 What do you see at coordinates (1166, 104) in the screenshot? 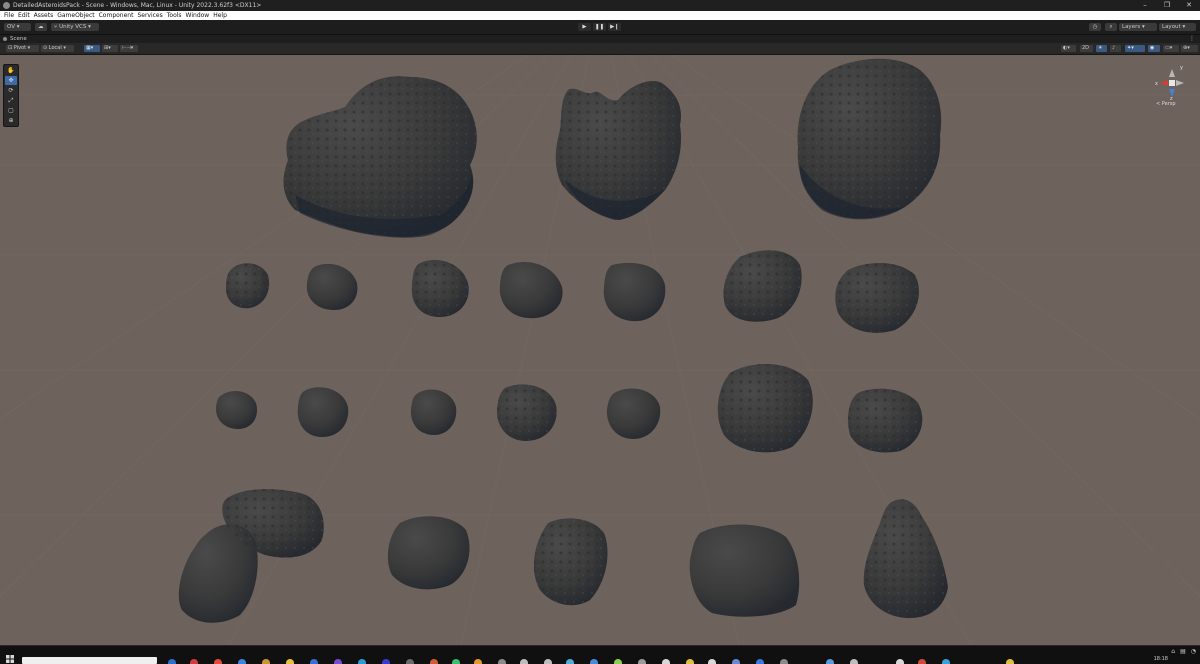
I see `perspective-label: < Persp` at bounding box center [1166, 104].